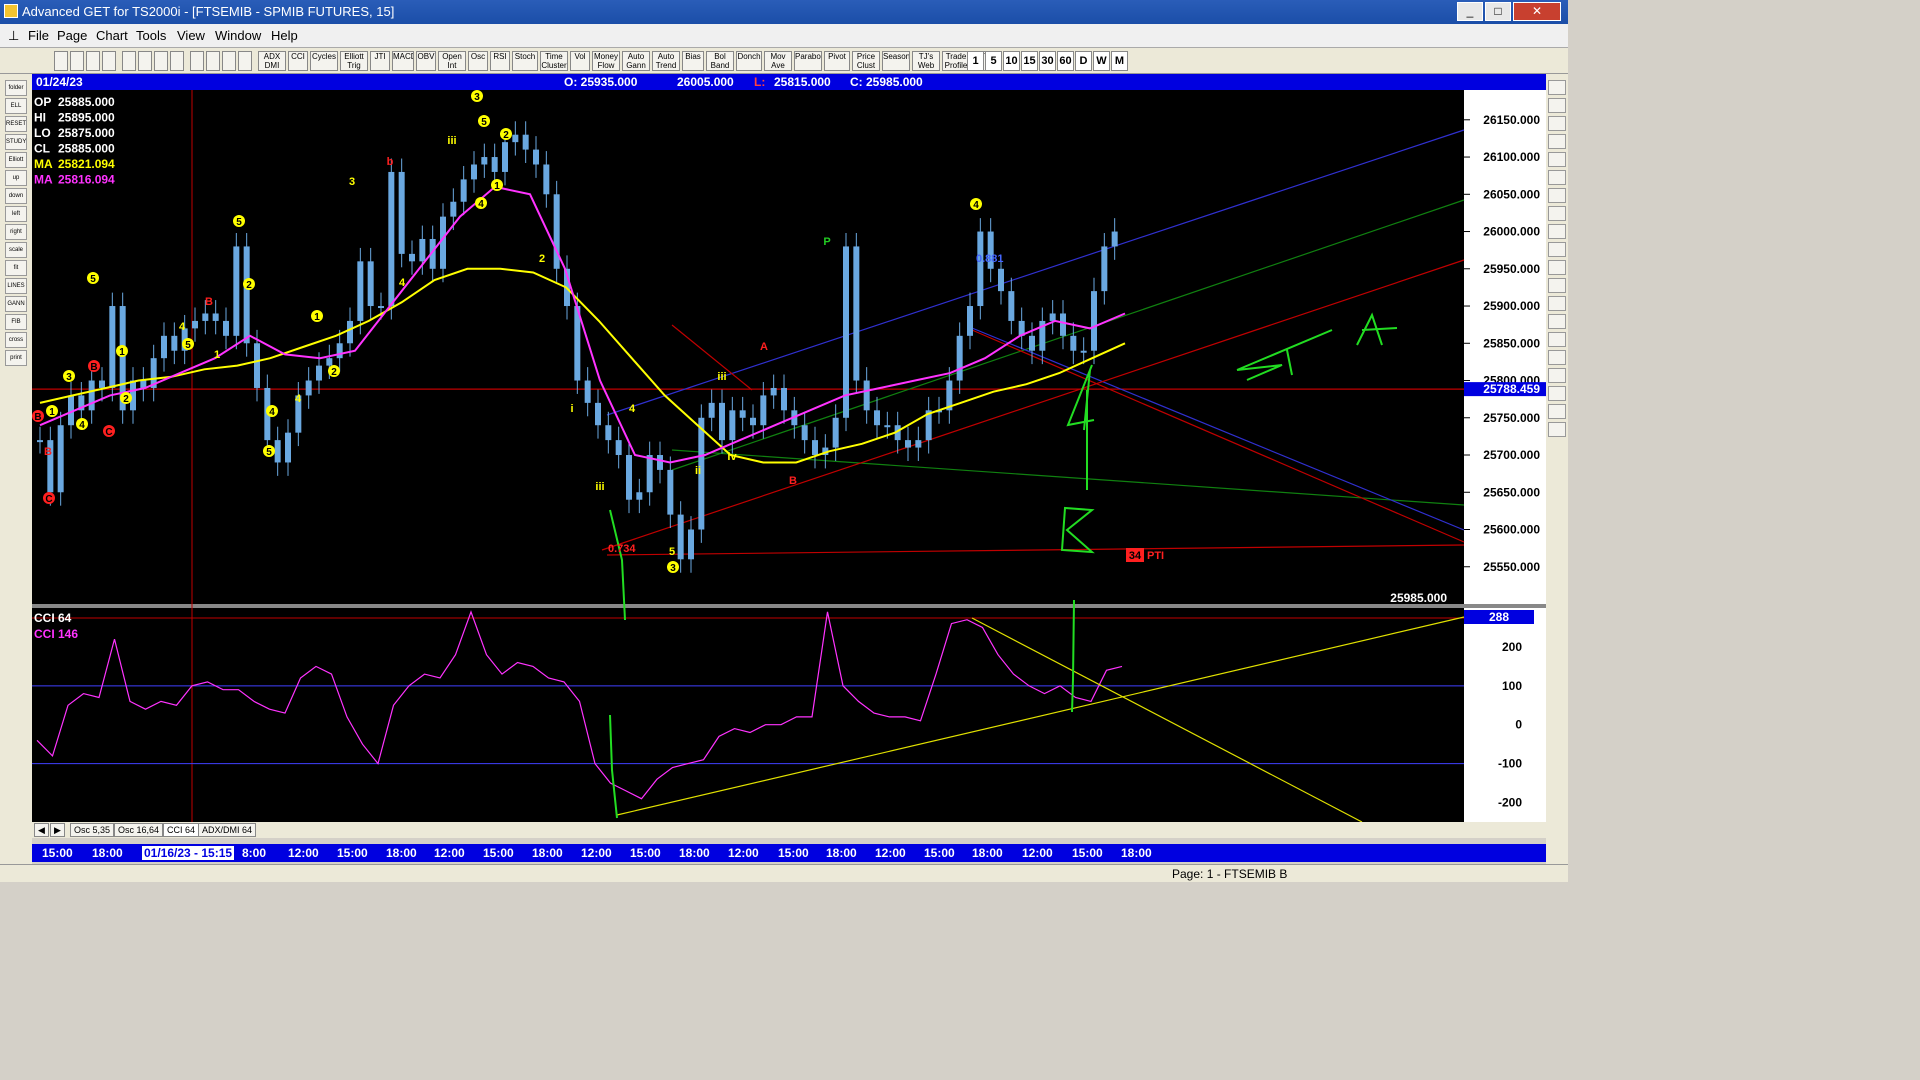 The width and height of the screenshot is (1920, 1080). What do you see at coordinates (16, 340) in the screenshot?
I see `cross-tool-icon: cross` at bounding box center [16, 340].